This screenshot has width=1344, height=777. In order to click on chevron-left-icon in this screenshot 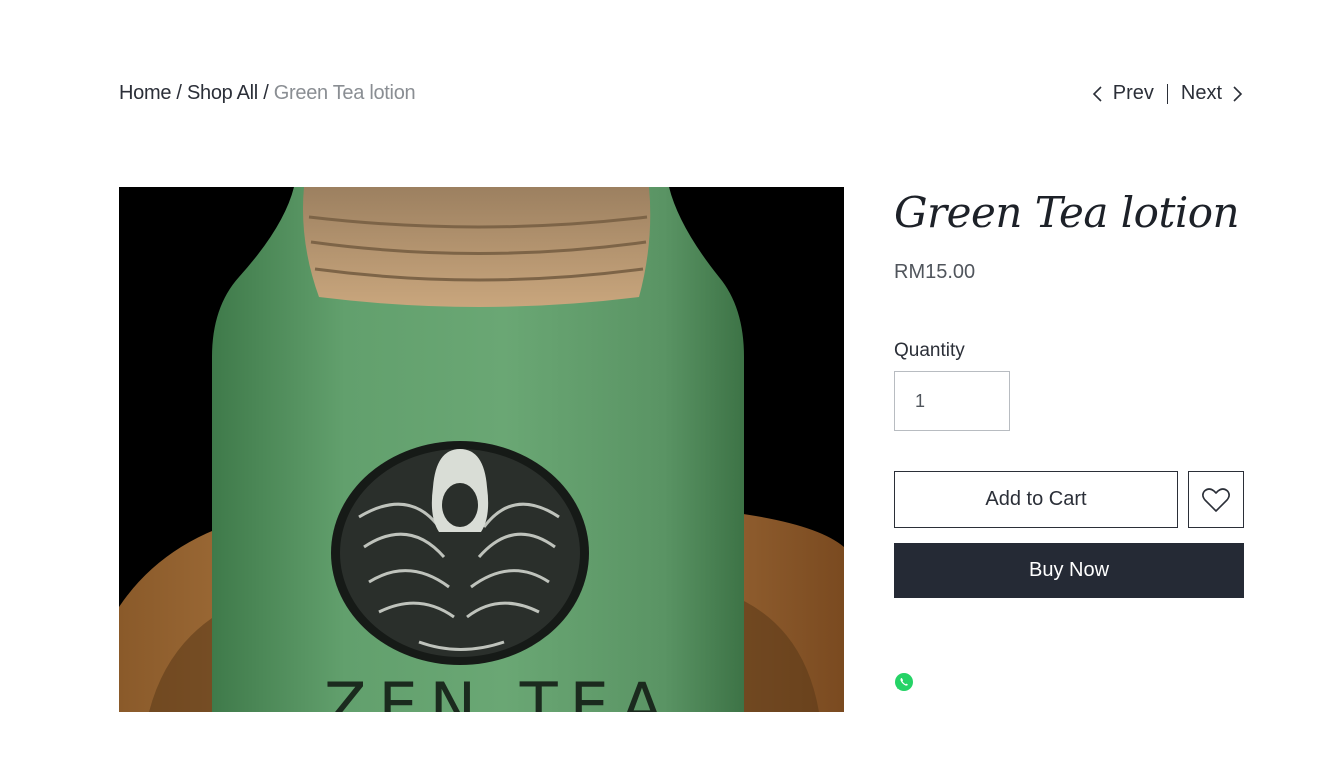, I will do `click(1097, 93)`.